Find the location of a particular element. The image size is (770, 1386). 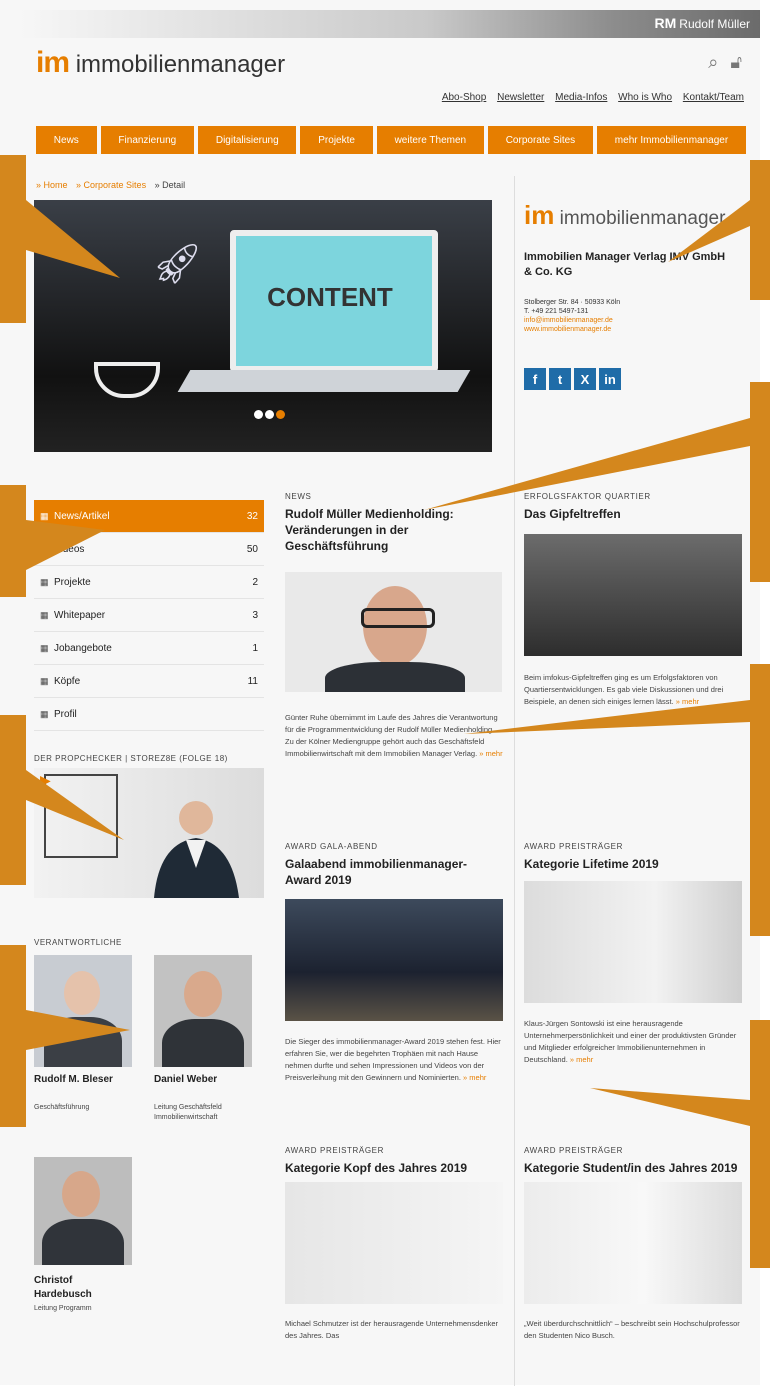

video-heading: DER PROPCHECKER | STOREZ8E (FOLGE 18) is located at coordinates (131, 758).